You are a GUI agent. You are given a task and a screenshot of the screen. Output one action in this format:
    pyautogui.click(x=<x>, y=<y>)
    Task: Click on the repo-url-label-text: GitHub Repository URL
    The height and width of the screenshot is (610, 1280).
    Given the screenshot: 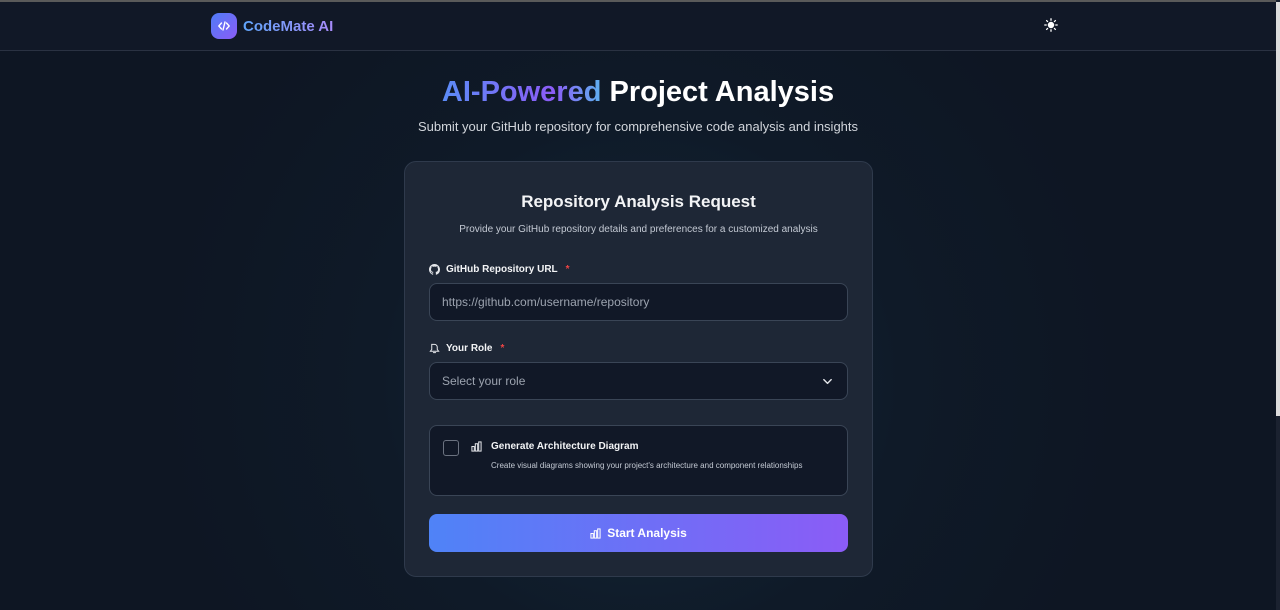 What is the action you would take?
    pyautogui.click(x=502, y=269)
    